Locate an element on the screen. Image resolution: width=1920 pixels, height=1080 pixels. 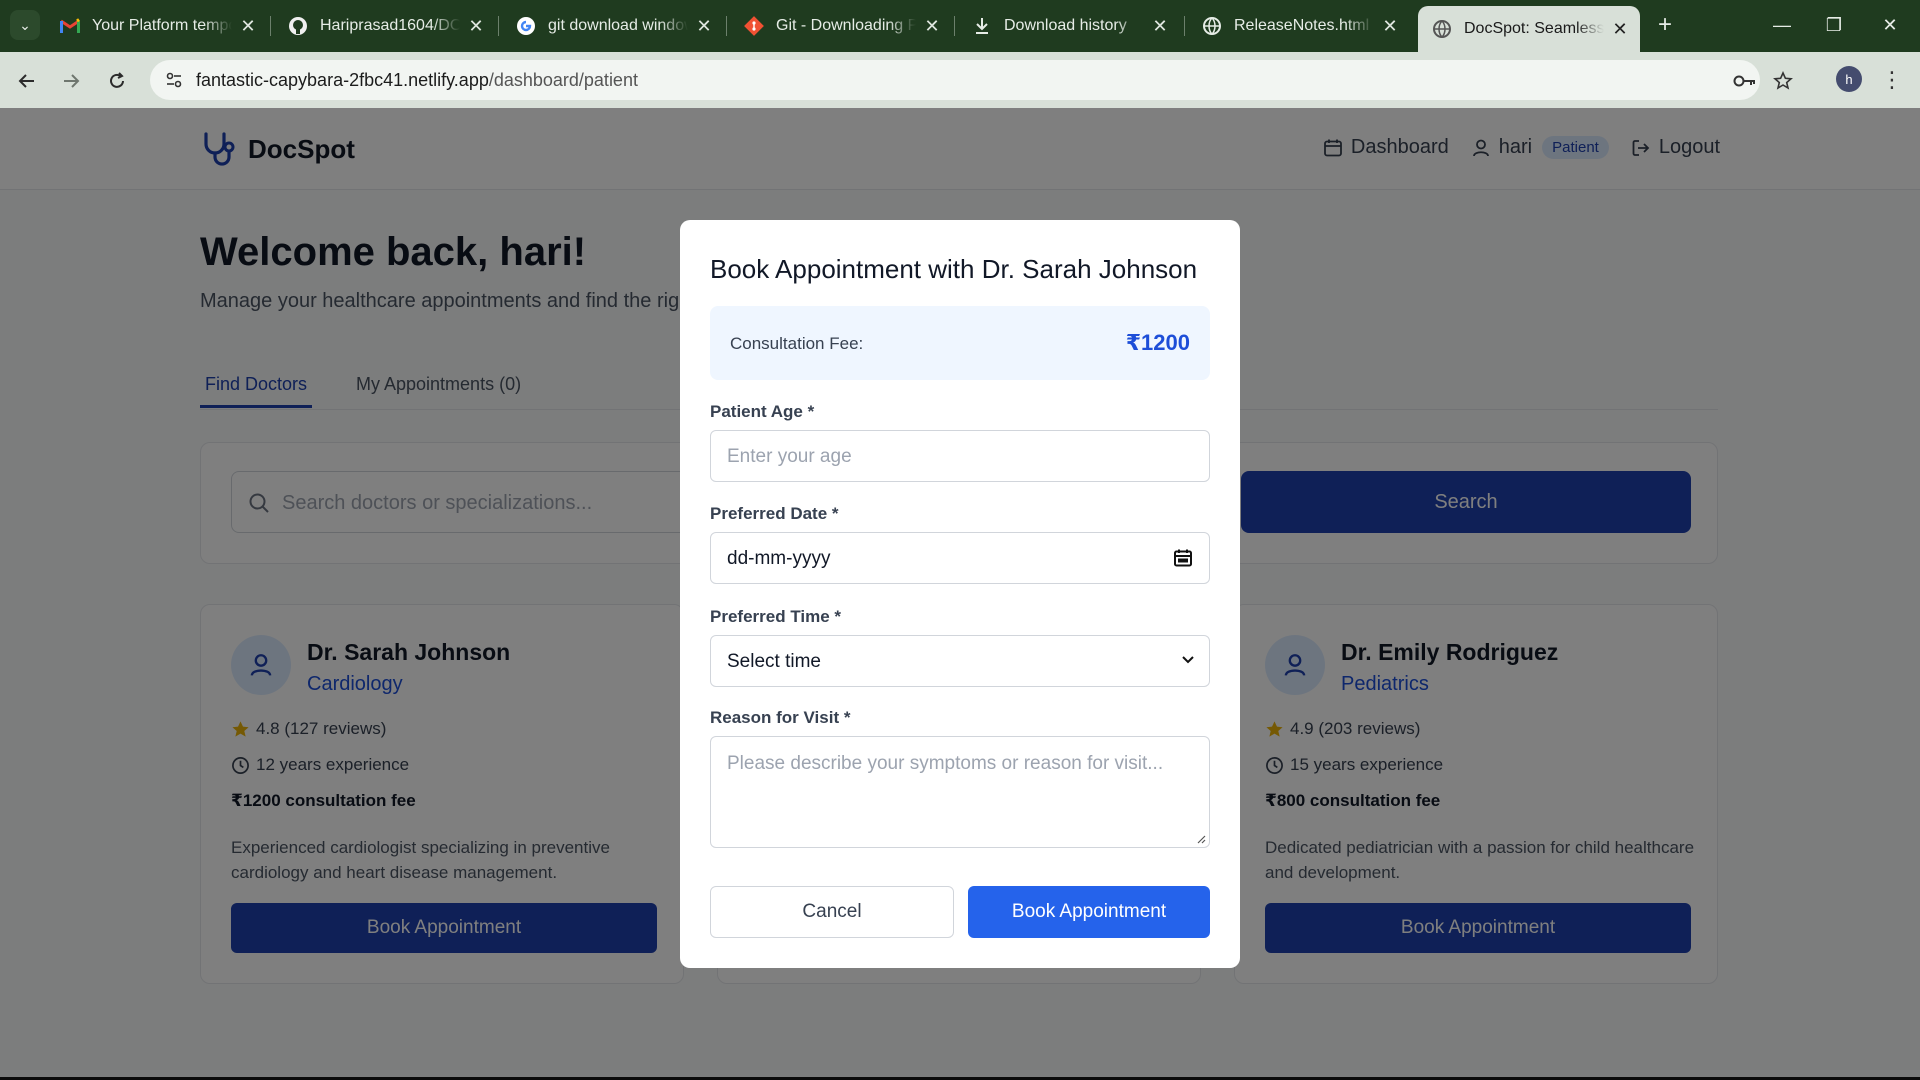
browser-tab-releasenotes: ReleaseNotes.html ✕ is located at coordinates (1299, 26).